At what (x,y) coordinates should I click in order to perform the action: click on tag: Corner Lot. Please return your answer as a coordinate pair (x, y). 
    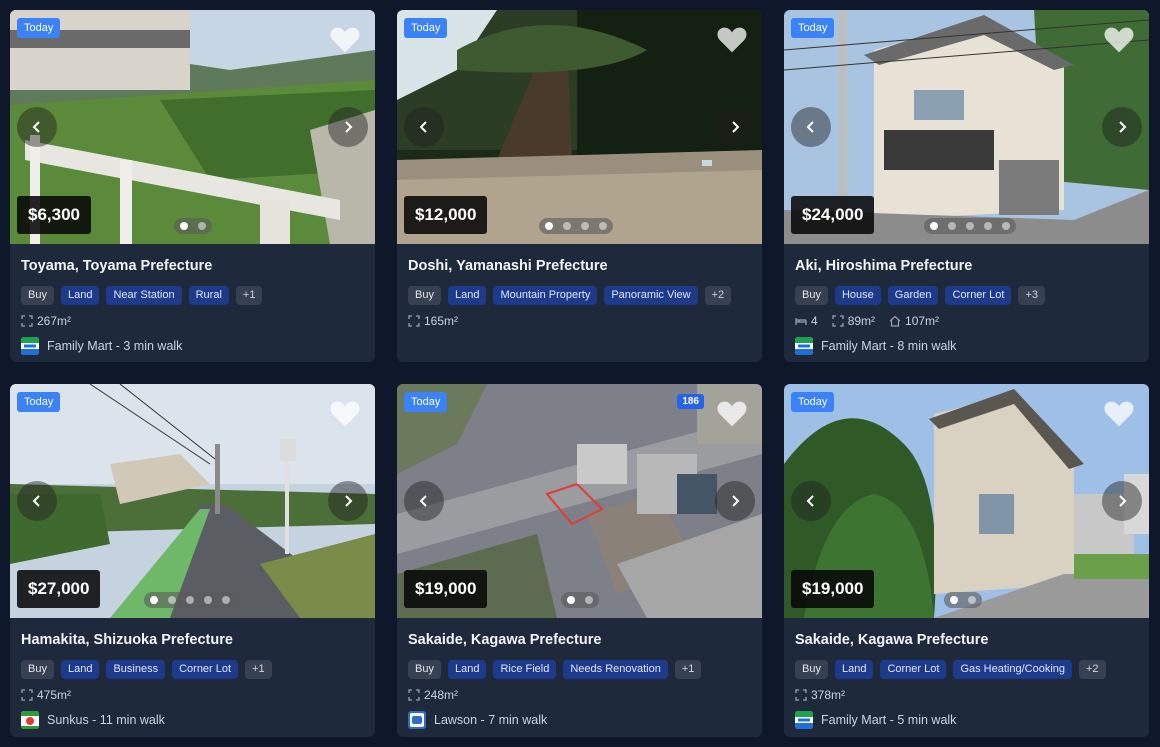
    Looking at the image, I should click on (205, 669).